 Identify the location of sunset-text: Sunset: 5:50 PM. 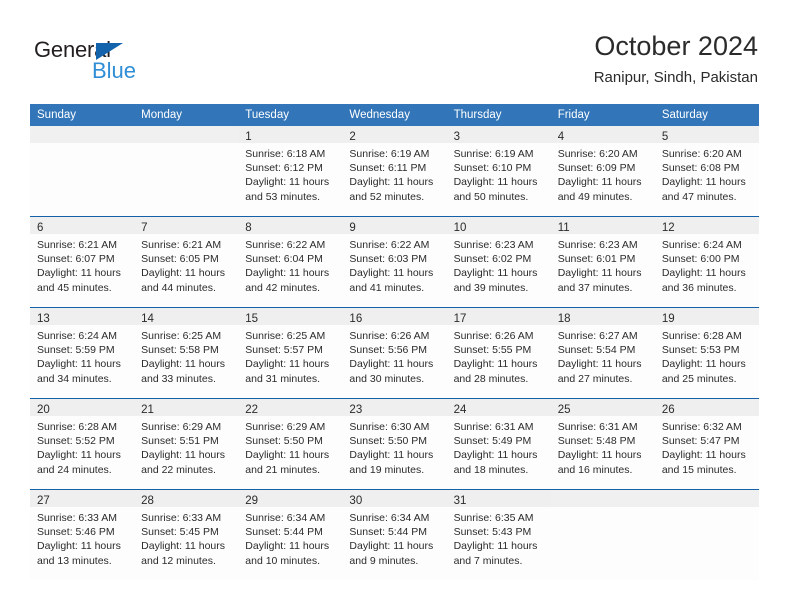
(284, 441).